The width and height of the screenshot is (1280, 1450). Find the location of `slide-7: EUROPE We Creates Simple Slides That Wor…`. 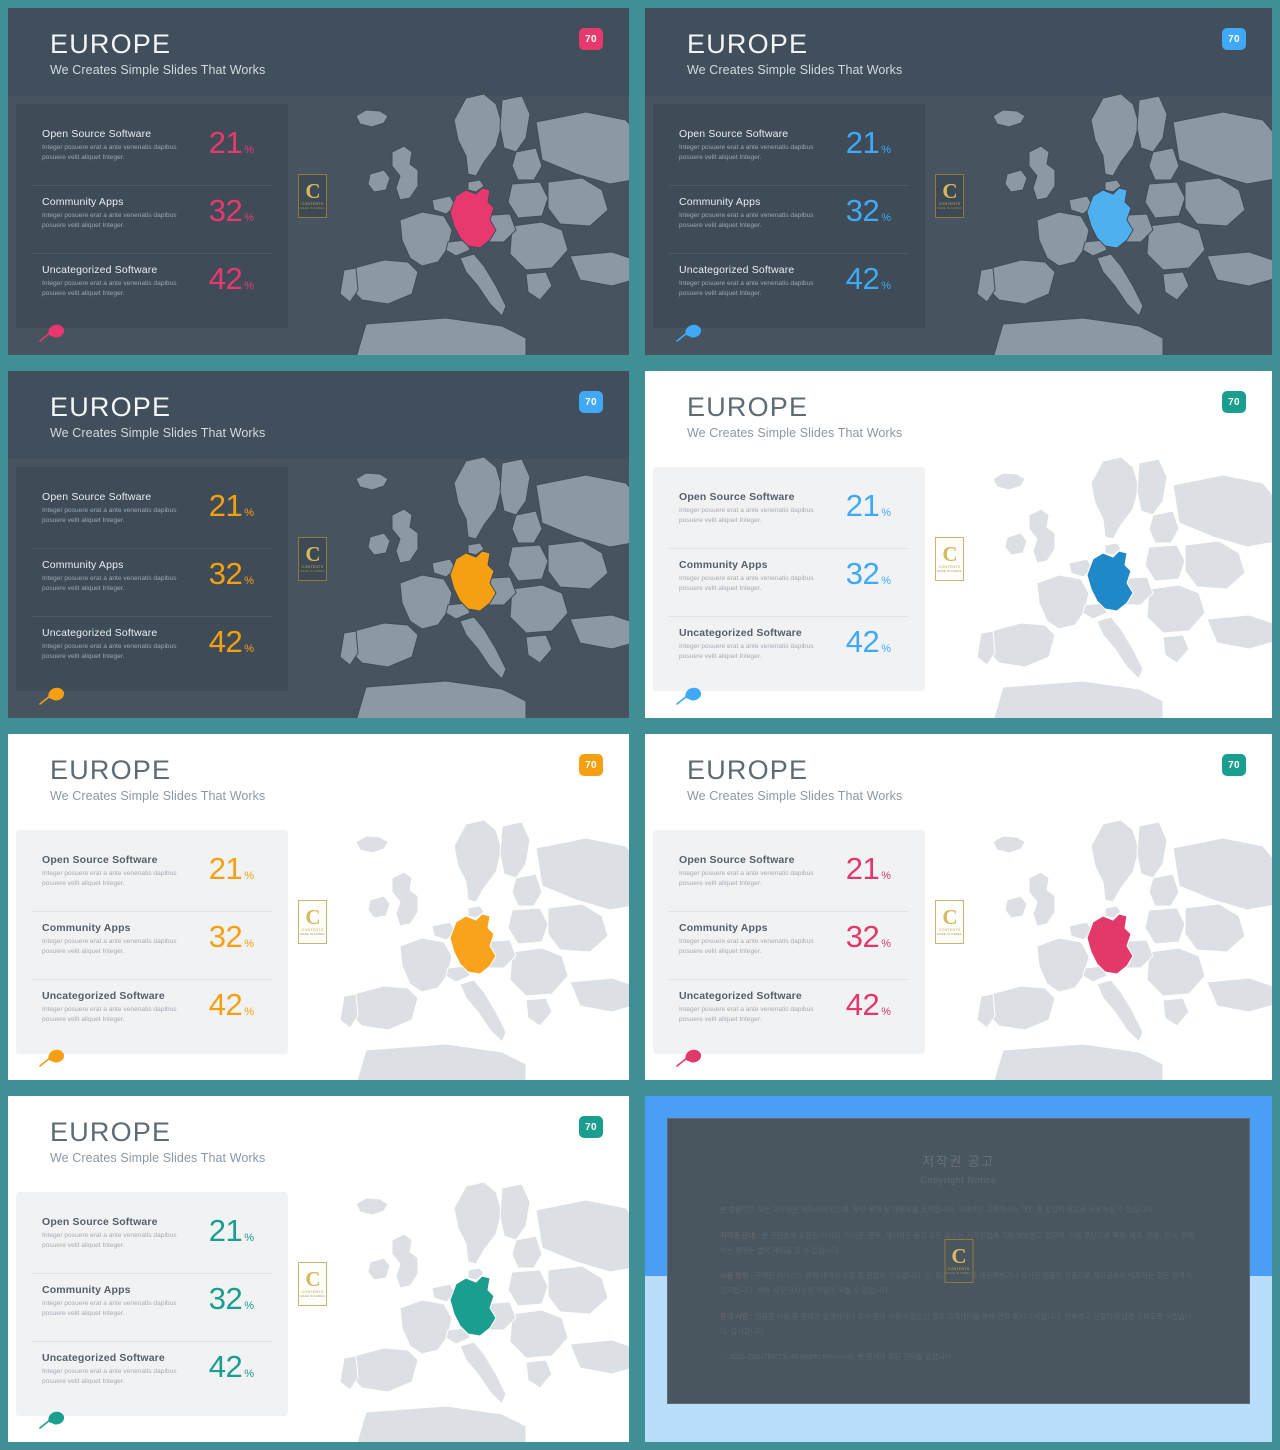

slide-7: EUROPE We Creates Simple Slides That Wor… is located at coordinates (318, 1269).